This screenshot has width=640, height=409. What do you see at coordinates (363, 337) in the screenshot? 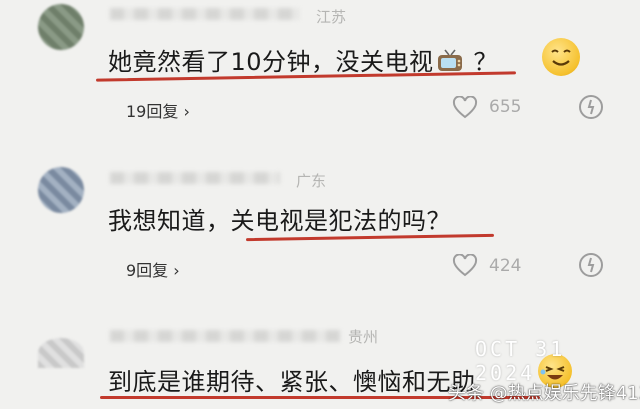
I see `comment-location: 贵州` at bounding box center [363, 337].